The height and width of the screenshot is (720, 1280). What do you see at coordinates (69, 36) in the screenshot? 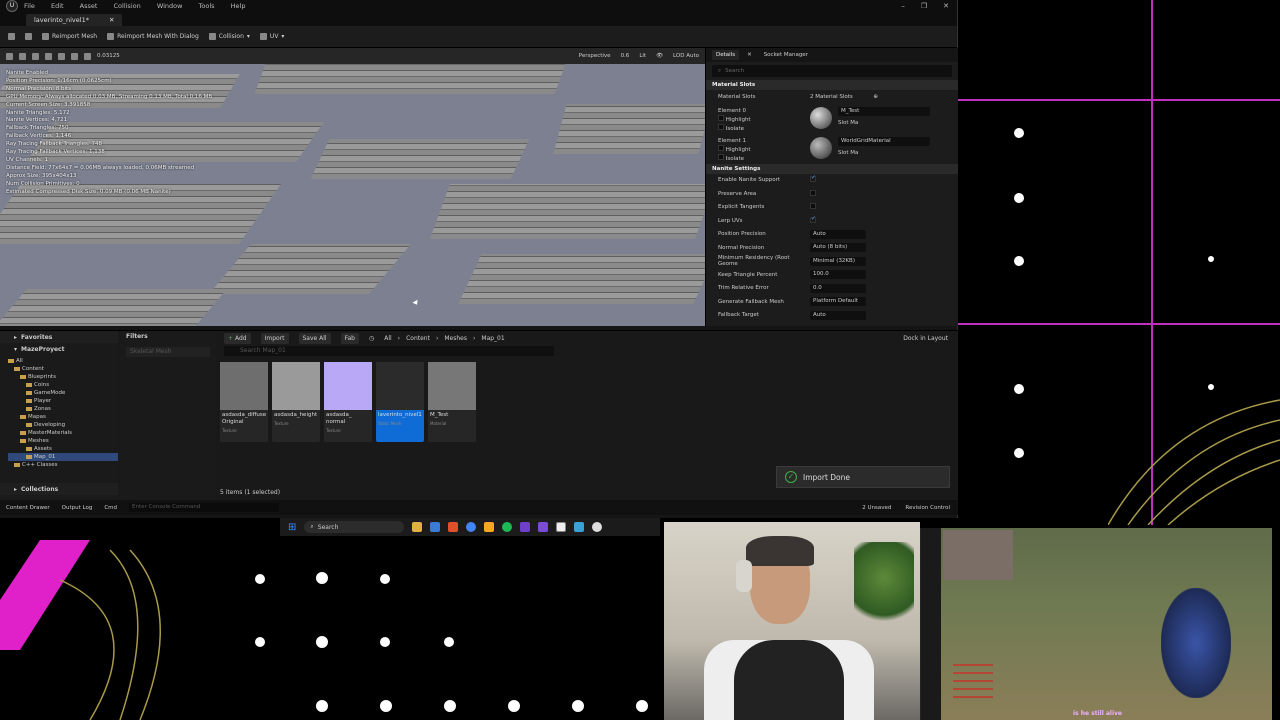
I see `reimport-mesh-button: Reimport Mesh` at bounding box center [69, 36].